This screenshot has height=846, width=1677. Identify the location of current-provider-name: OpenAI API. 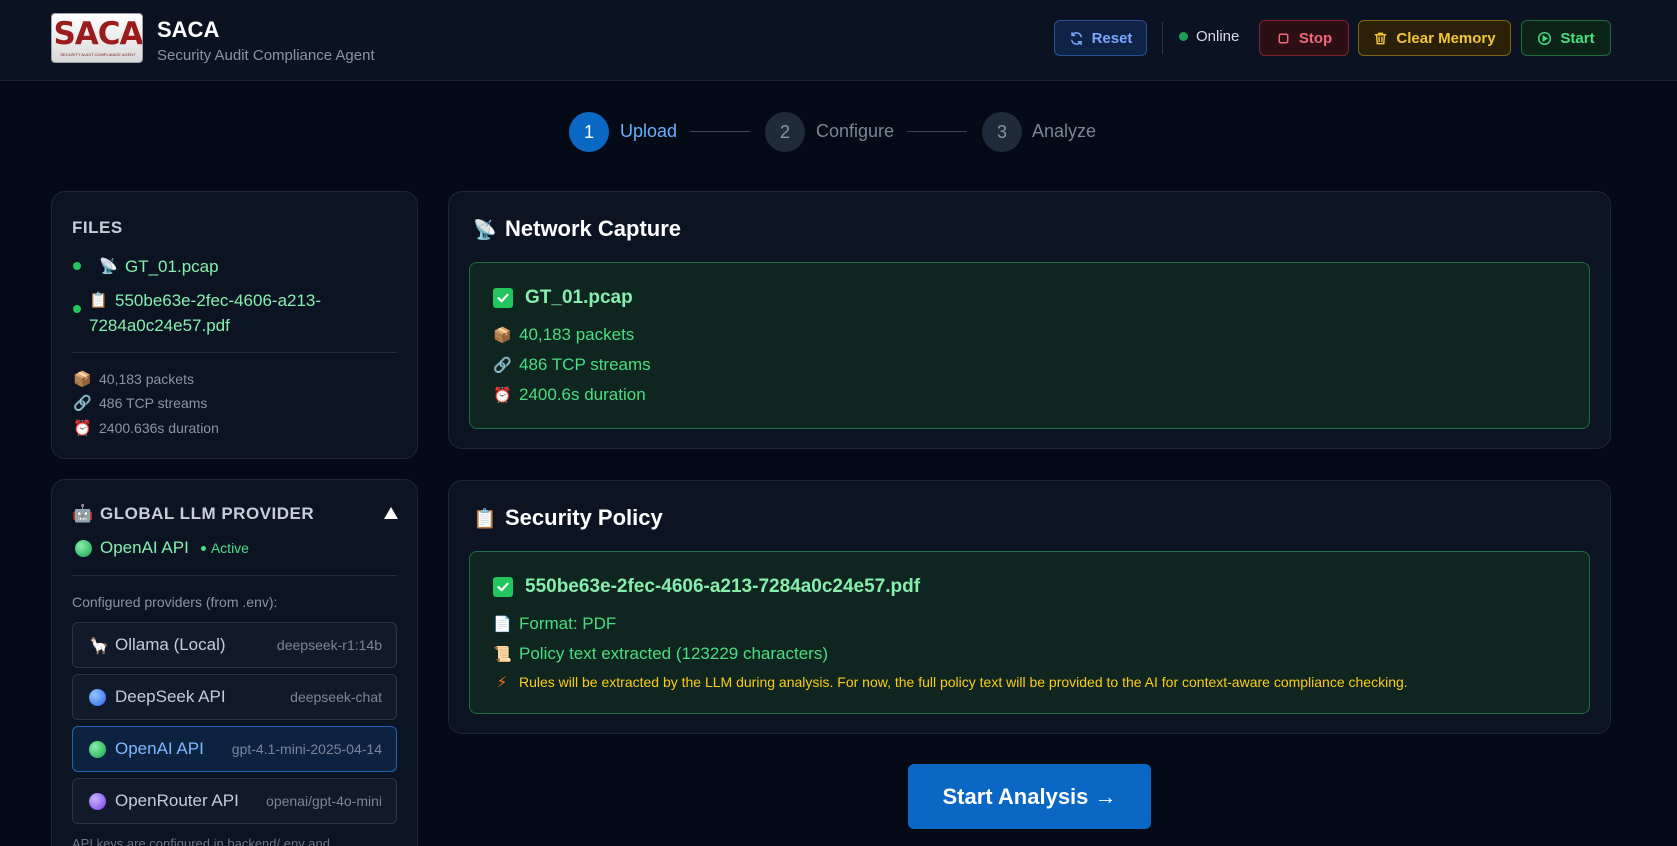
(144, 547).